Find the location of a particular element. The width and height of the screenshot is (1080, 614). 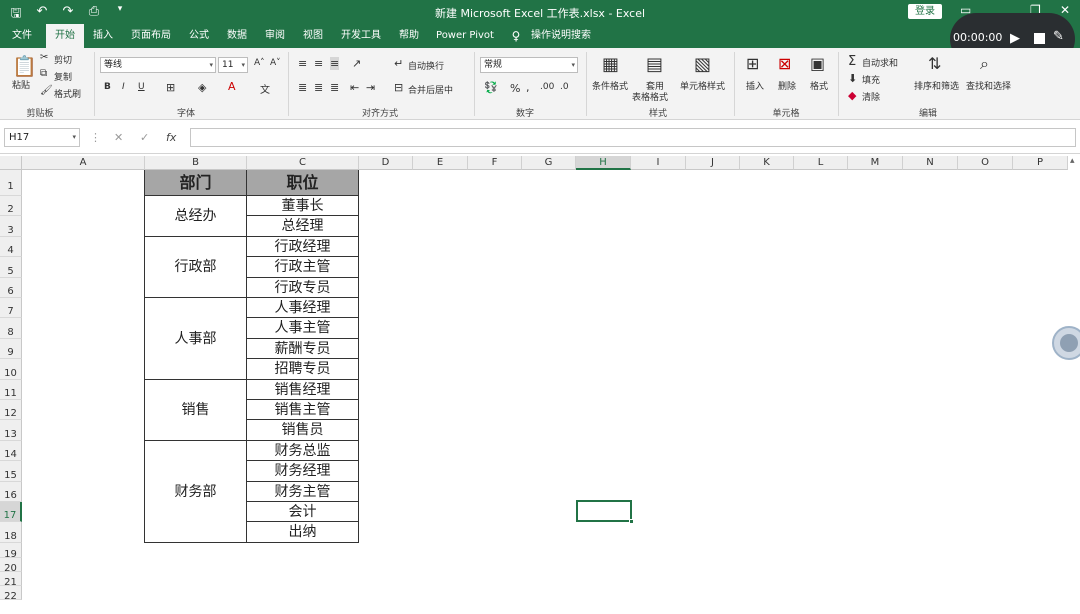

row-header-15: 15 is located at coordinates (11, 471).